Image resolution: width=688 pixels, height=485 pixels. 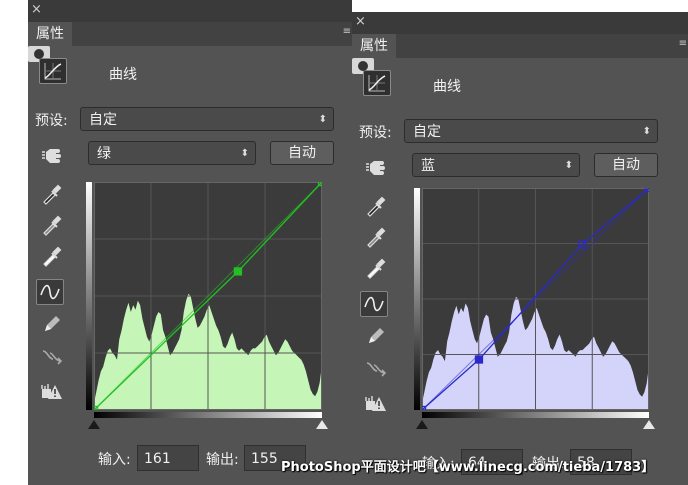 I want to click on input-label: 输入:, so click(x=114, y=460).